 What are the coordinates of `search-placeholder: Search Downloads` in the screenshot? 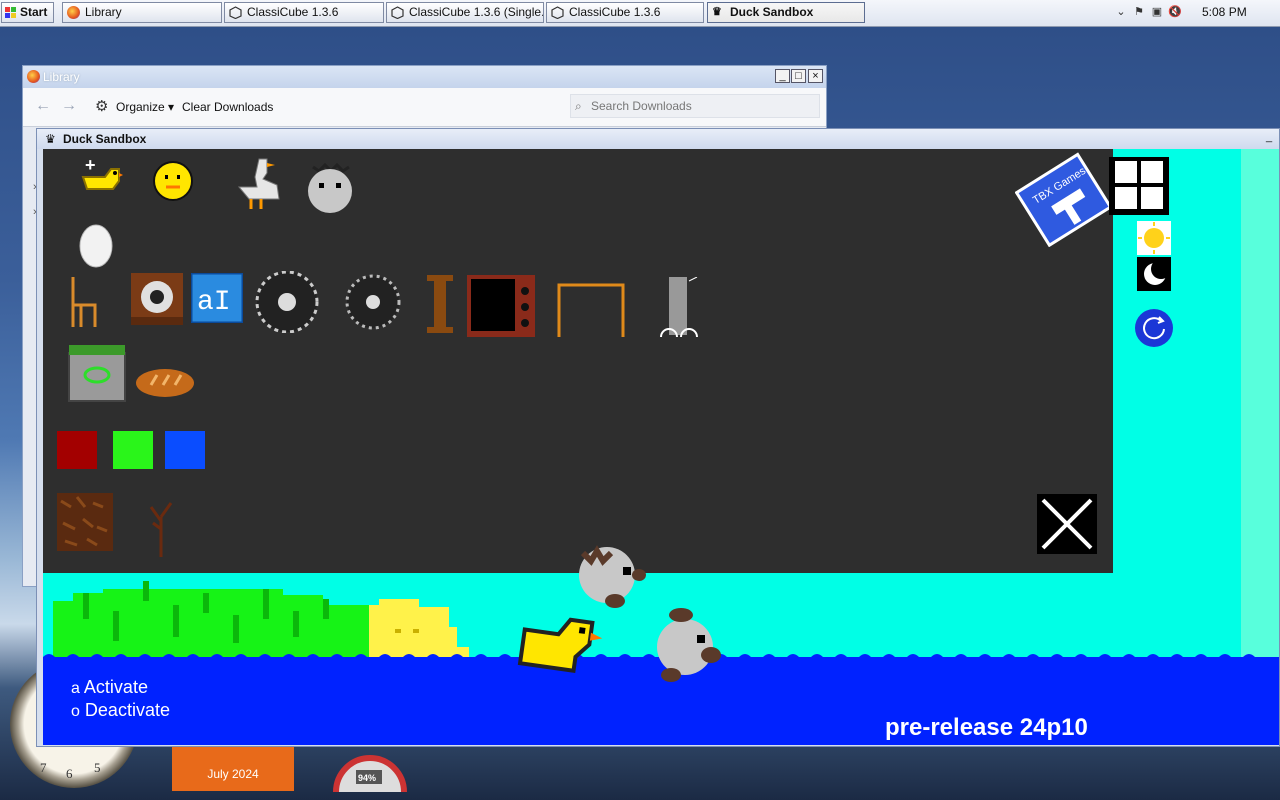 It's located at (641, 106).